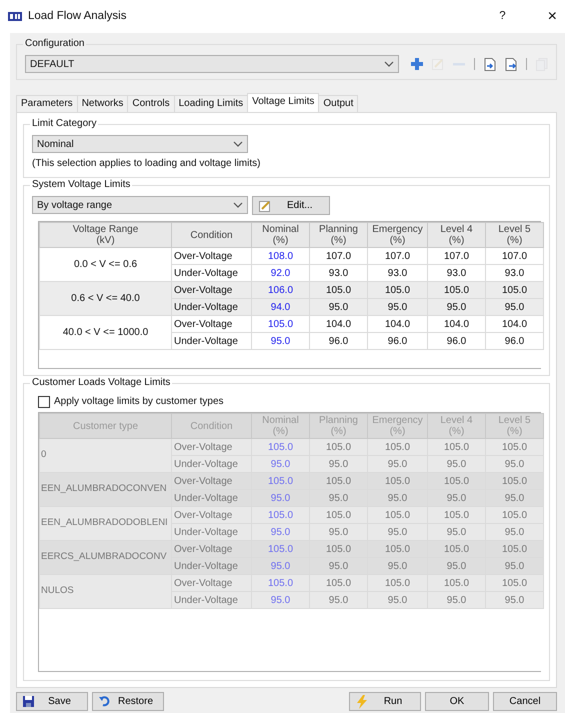 This screenshot has width=565, height=713. Describe the element at coordinates (77, 16) in the screenshot. I see `window-title: Load Flow Analysis` at that location.